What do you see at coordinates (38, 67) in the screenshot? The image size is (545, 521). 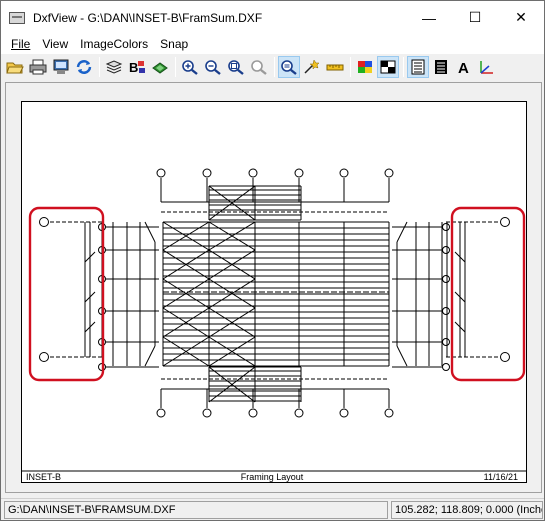 I see `print-icon` at bounding box center [38, 67].